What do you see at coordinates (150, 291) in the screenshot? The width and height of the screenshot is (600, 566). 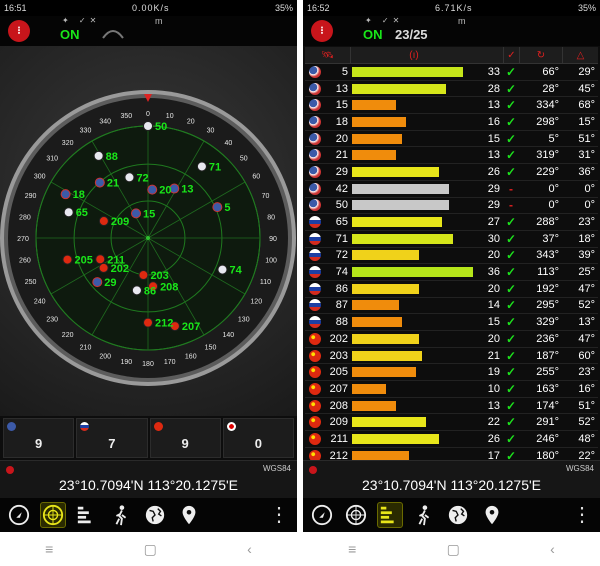 I see `satellite-prn: 86` at bounding box center [150, 291].